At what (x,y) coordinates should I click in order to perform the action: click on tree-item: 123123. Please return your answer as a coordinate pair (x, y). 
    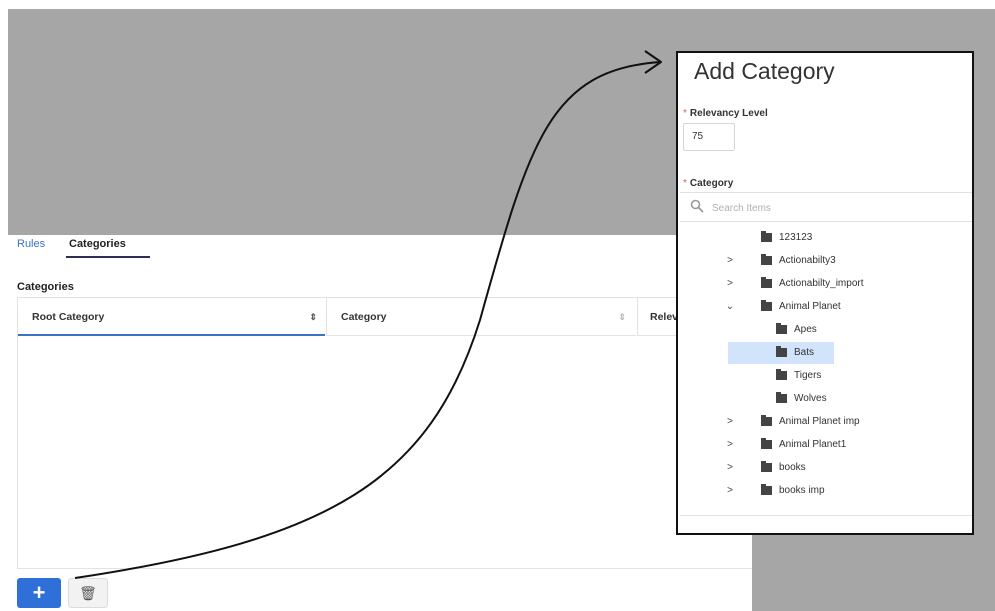
    Looking at the image, I should click on (824, 238).